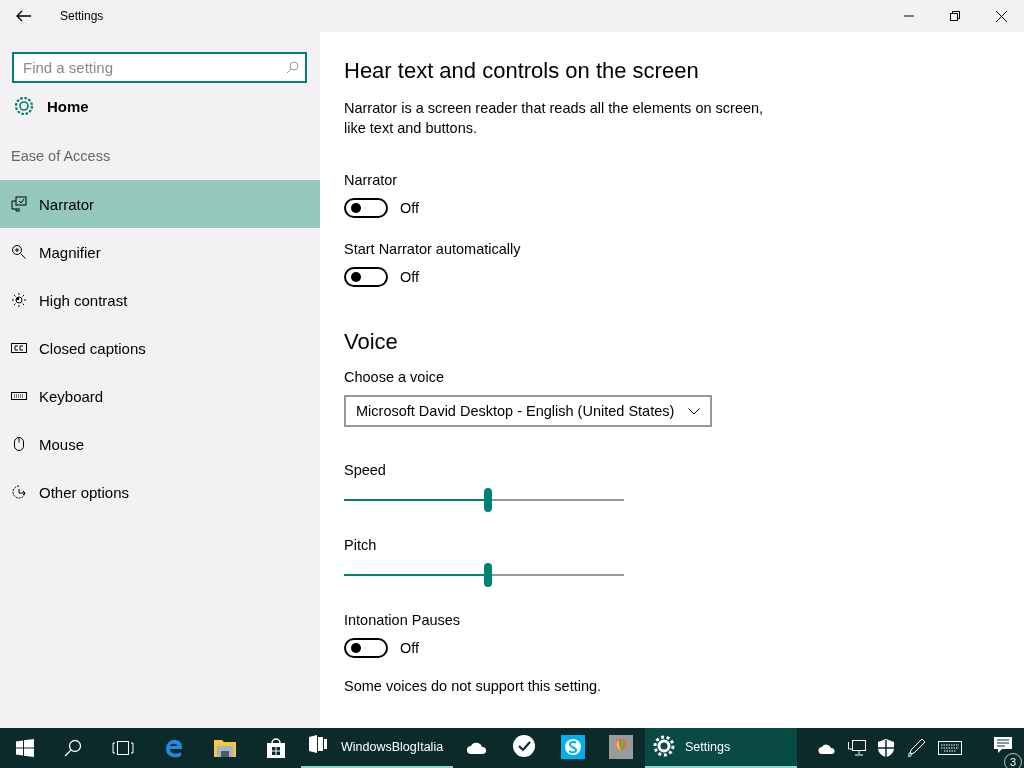 Image resolution: width=1024 pixels, height=768 pixels. Describe the element at coordinates (19, 348) in the screenshot. I see `captions-icon` at that location.